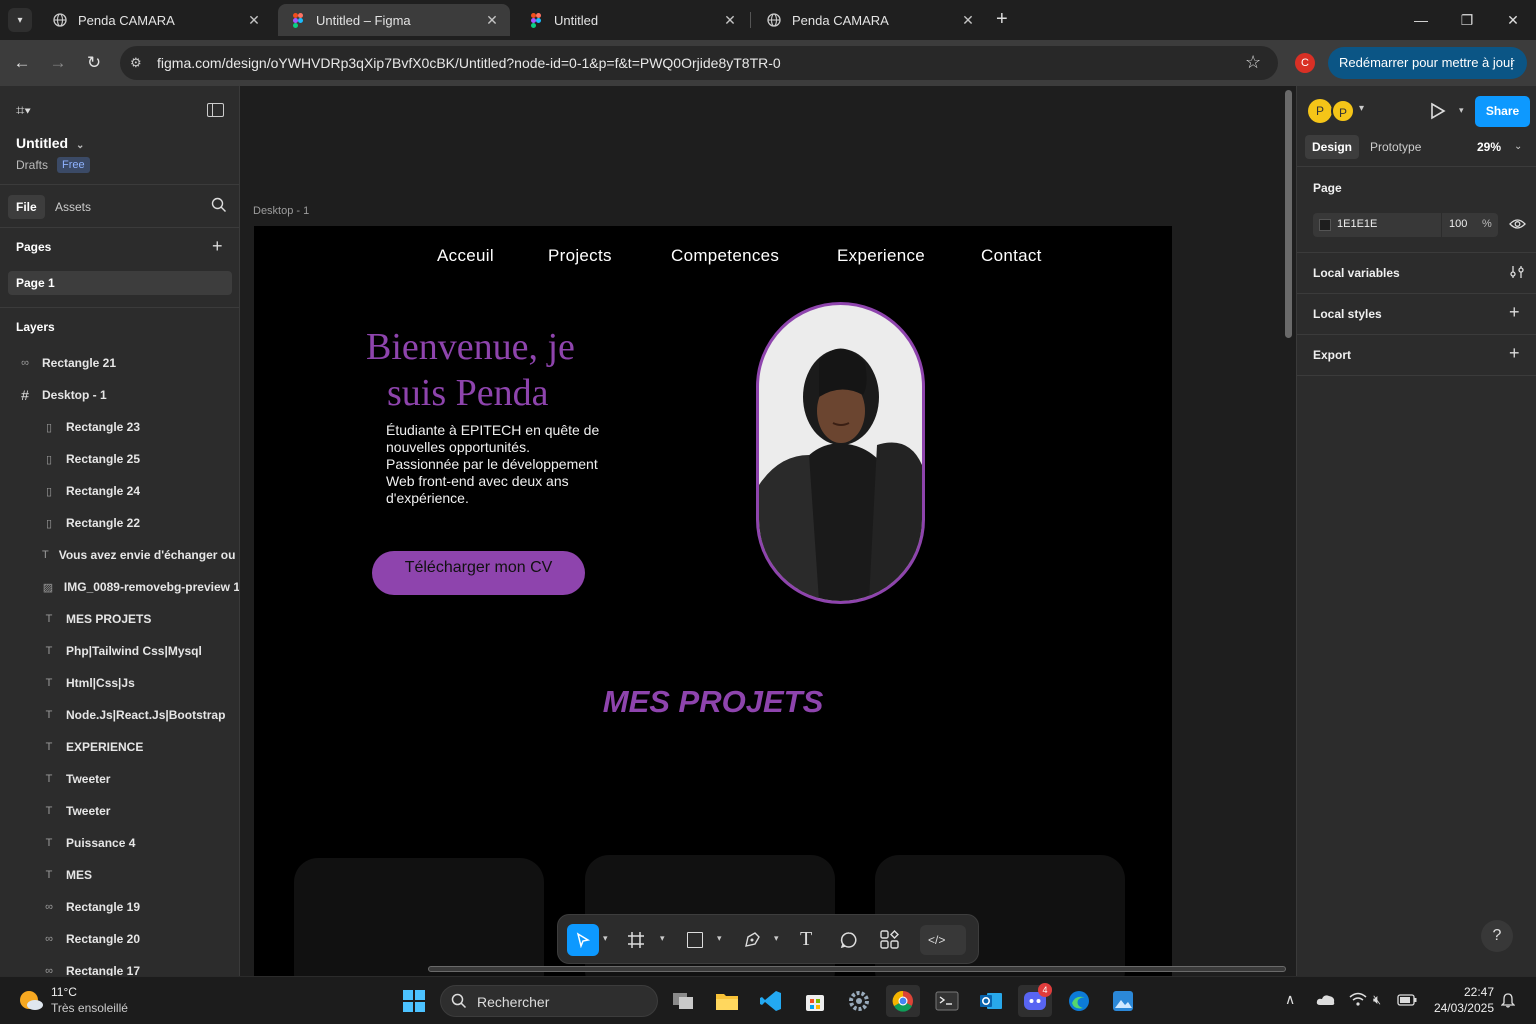  I want to click on add-export-icon: +, so click(1514, 353).